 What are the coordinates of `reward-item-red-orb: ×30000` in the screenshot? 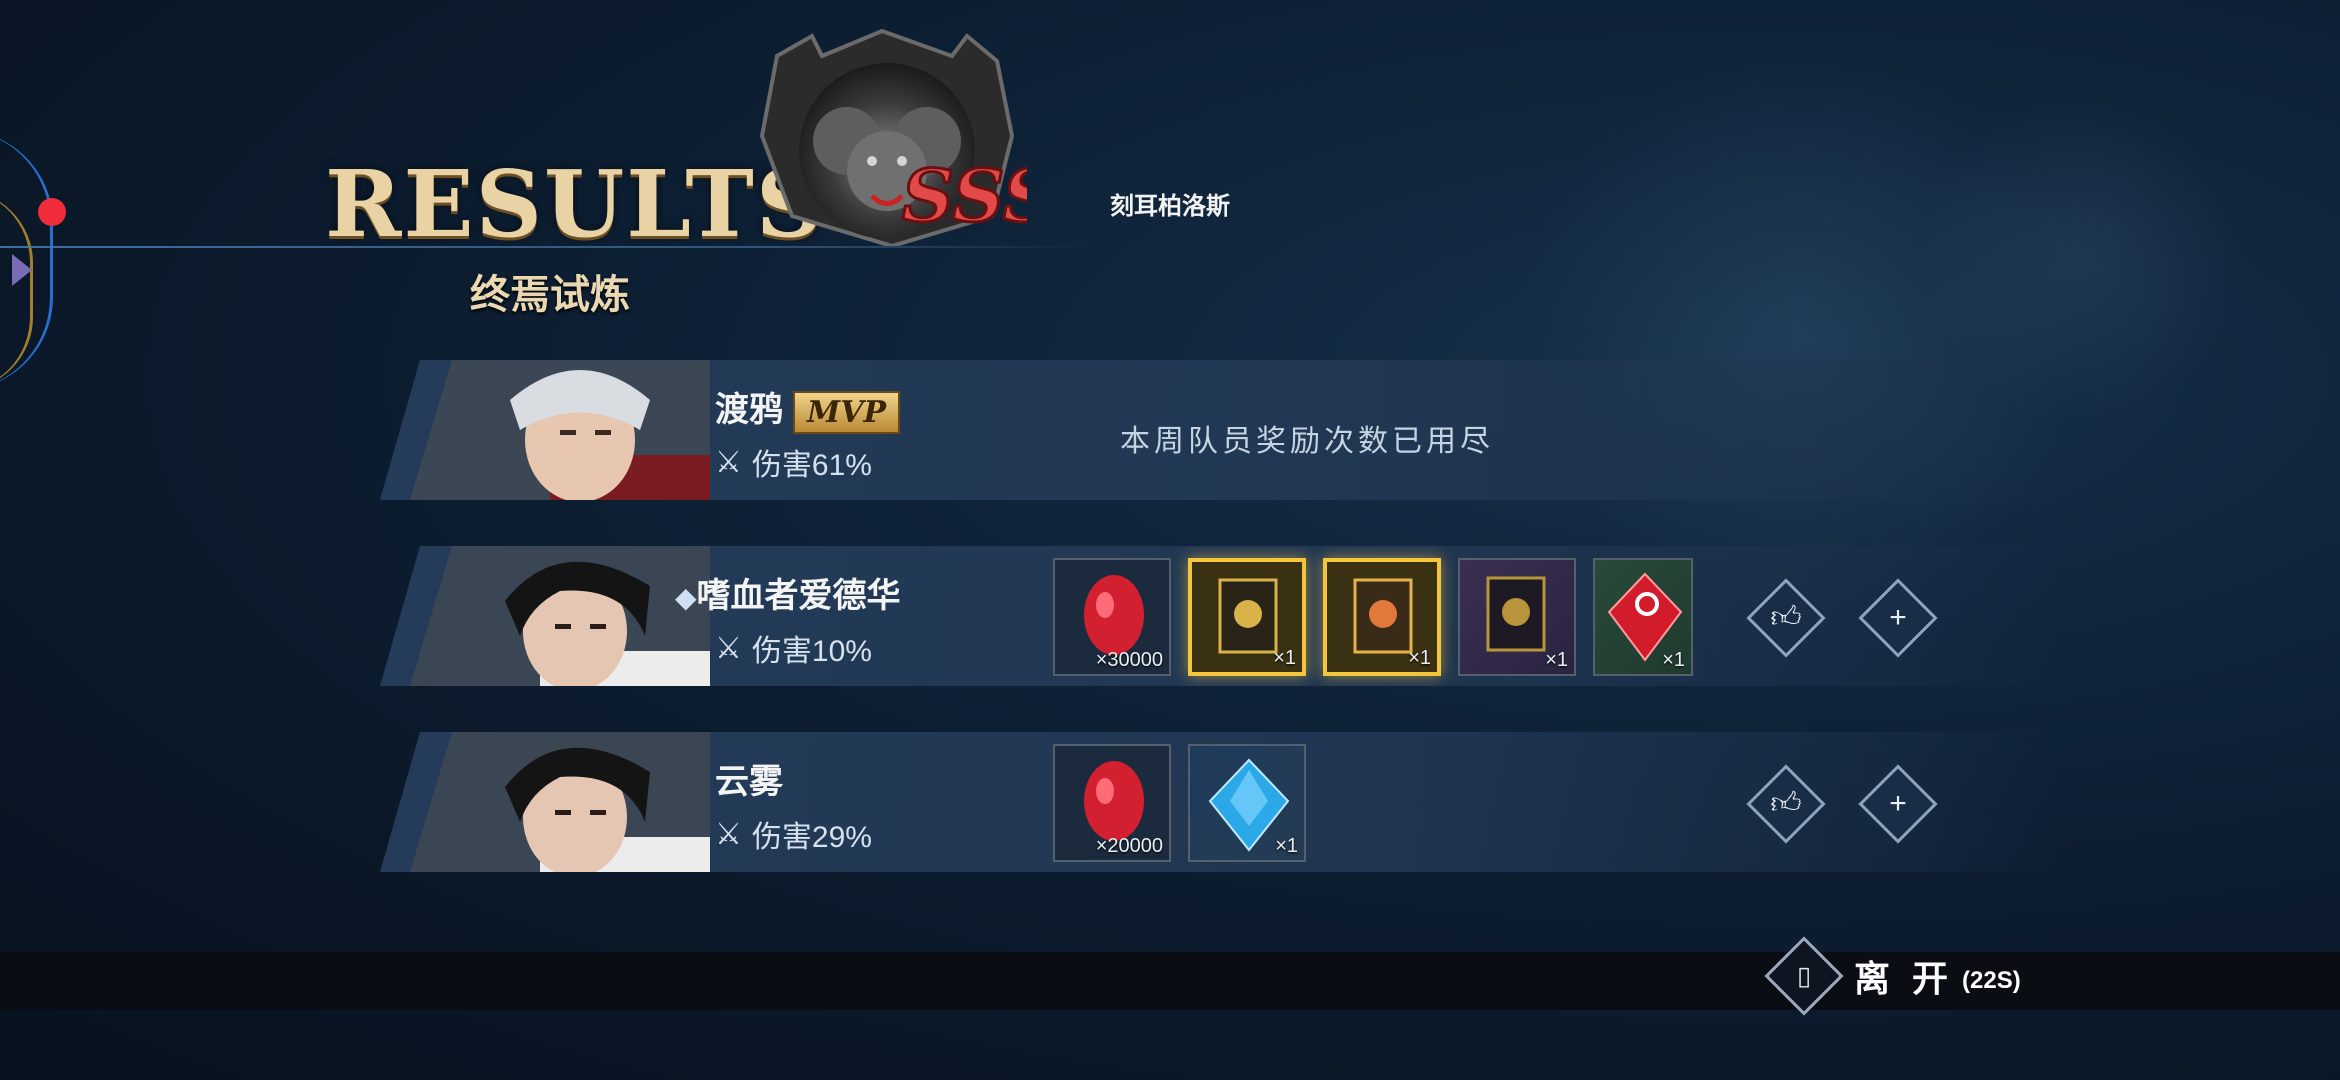 It's located at (1112, 617).